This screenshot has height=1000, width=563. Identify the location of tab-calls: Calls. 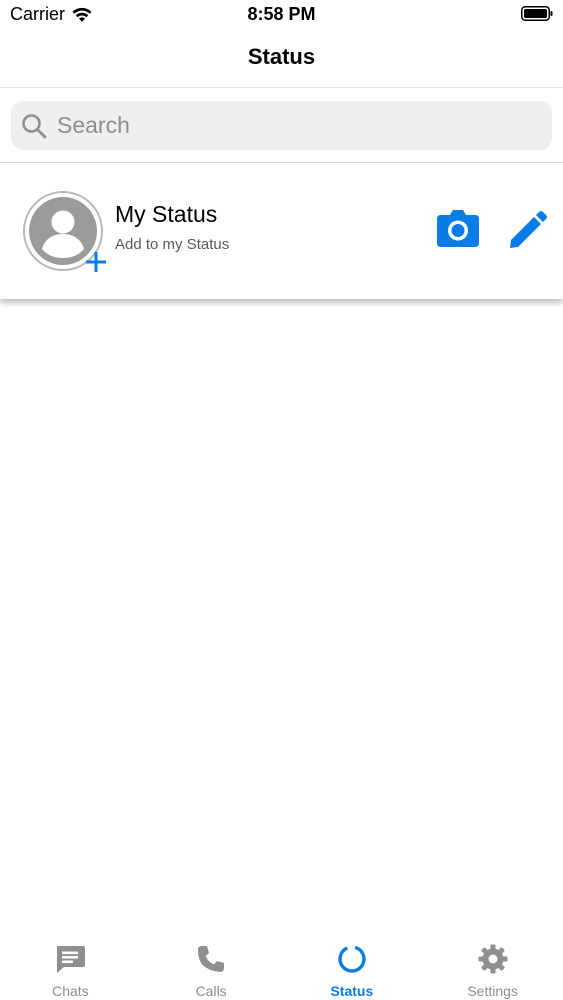
(211, 965).